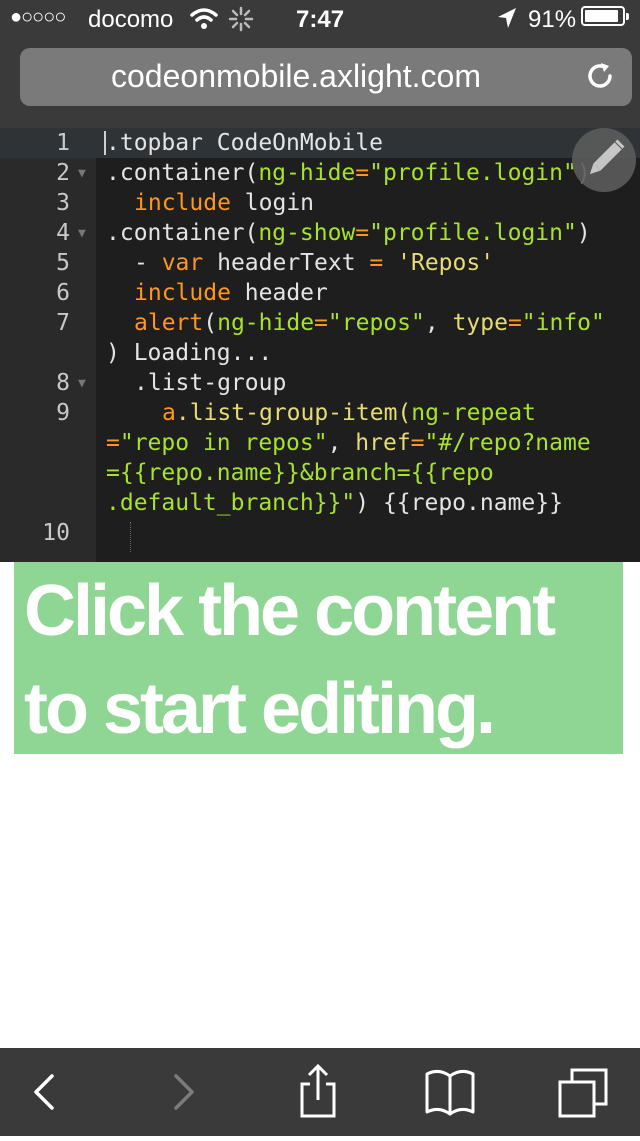 This screenshot has width=640, height=1141. I want to click on code-line-8: .list-group, so click(210, 383).